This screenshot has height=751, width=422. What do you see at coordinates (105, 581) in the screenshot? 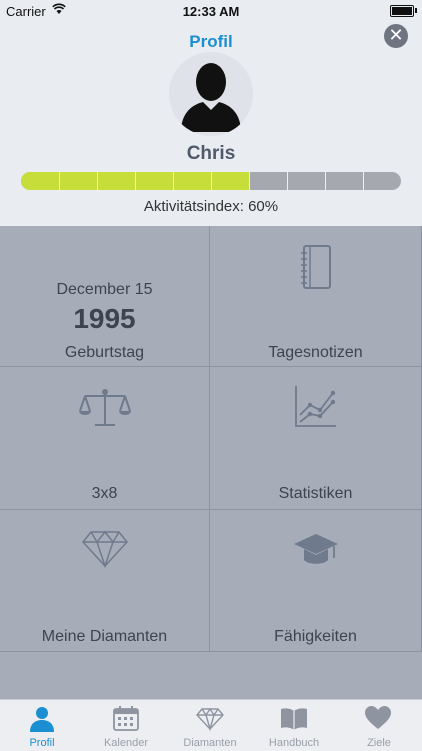
I see `diamonds-tile: Meine Diamanten` at bounding box center [105, 581].